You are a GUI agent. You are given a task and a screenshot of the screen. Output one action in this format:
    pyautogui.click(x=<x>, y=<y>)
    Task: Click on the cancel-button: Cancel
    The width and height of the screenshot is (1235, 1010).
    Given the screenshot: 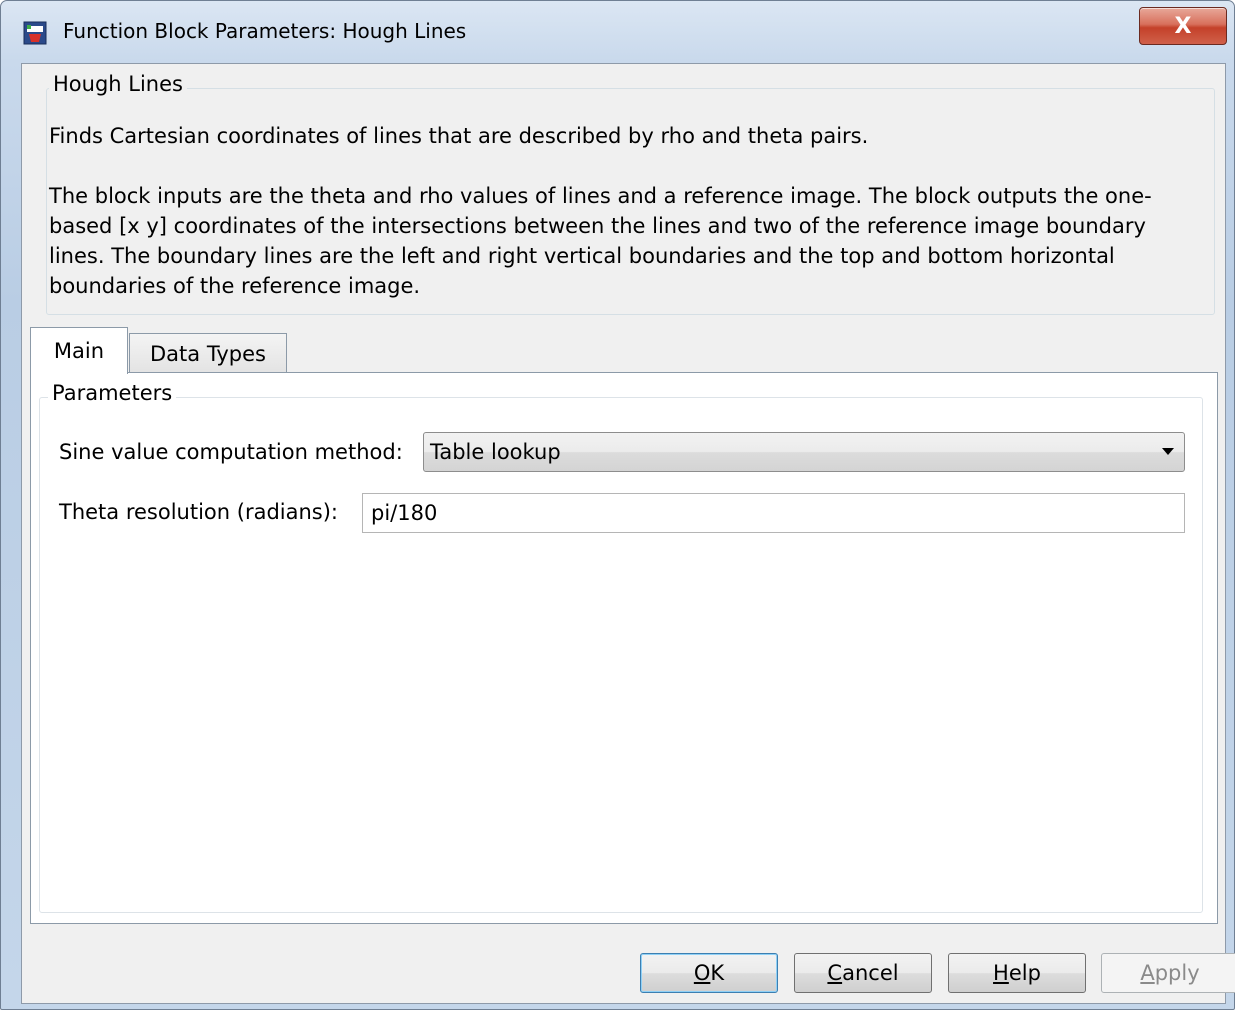 What is the action you would take?
    pyautogui.click(x=863, y=973)
    